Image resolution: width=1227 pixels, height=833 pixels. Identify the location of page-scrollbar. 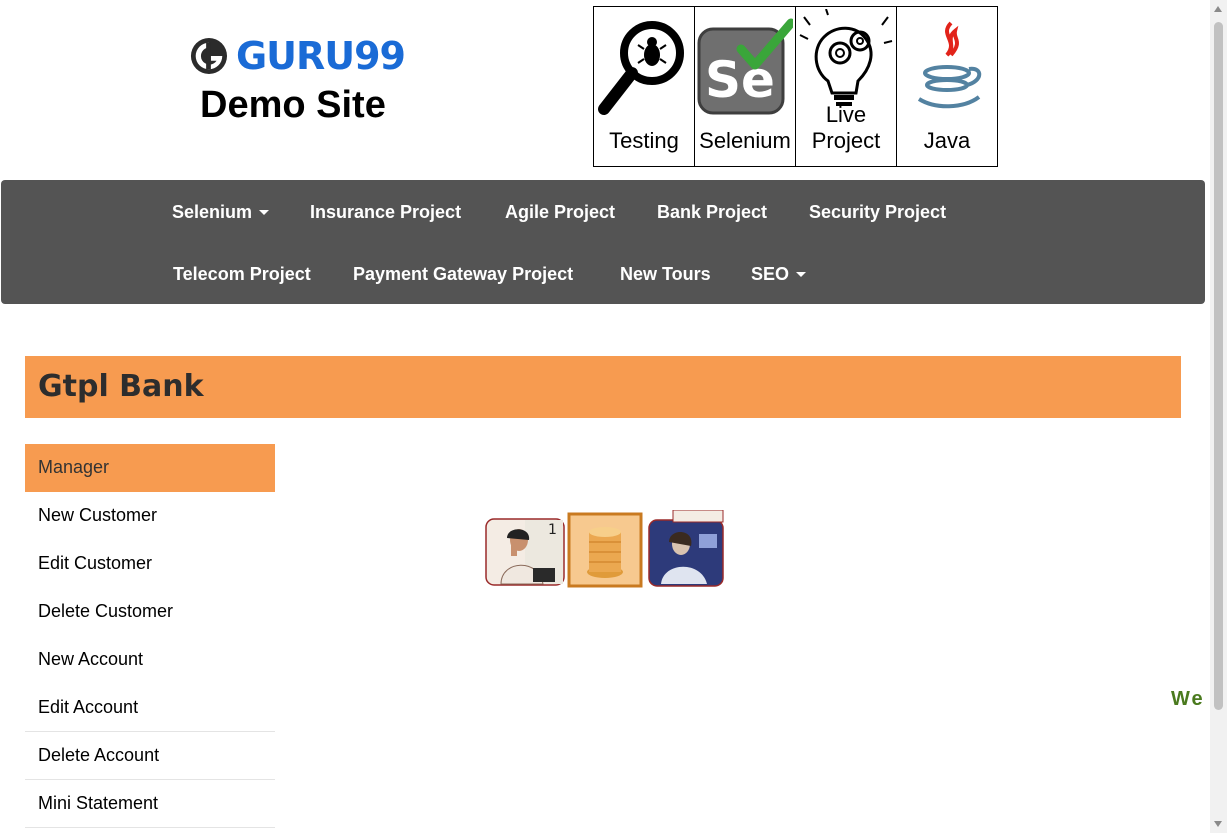
(1218, 416).